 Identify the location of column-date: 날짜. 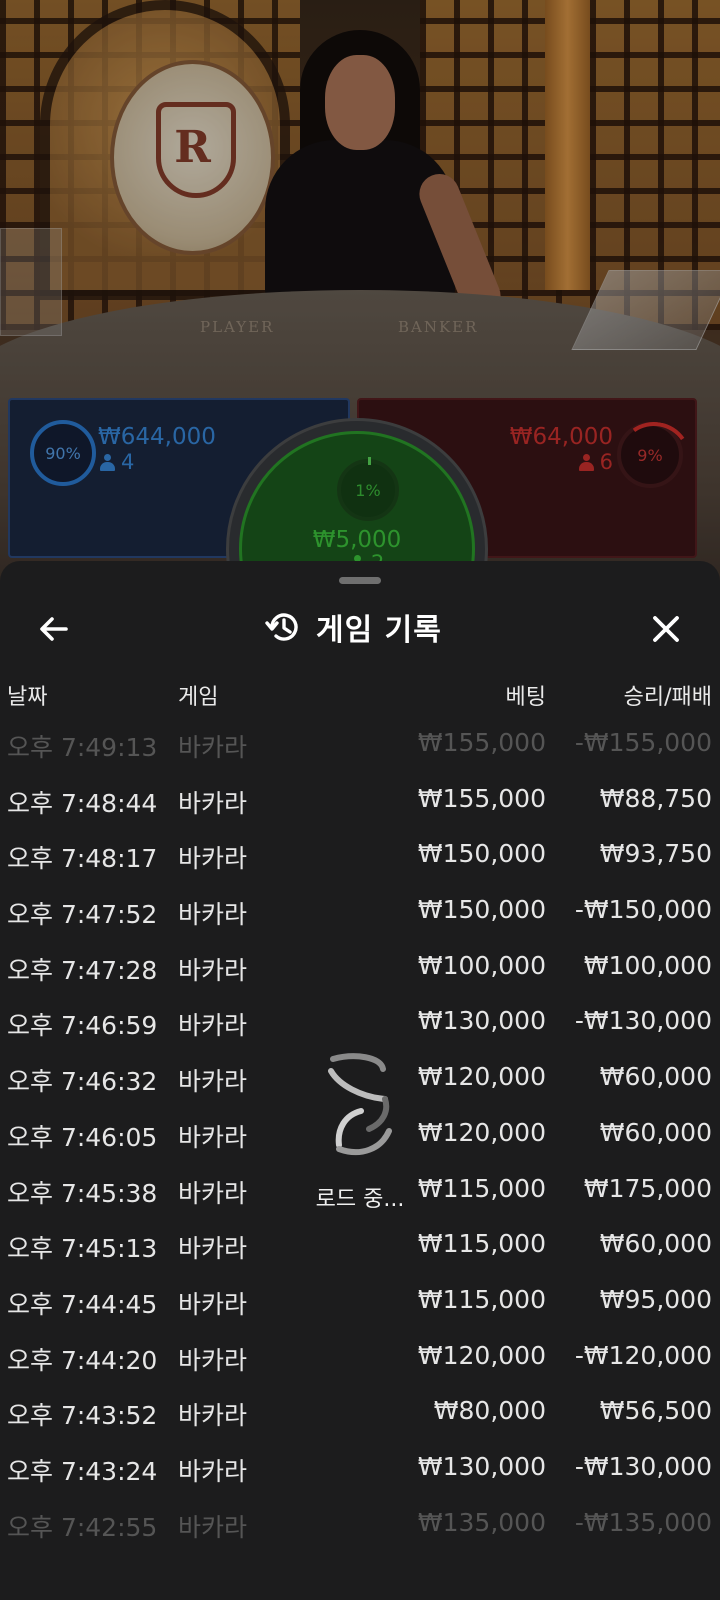
(27, 697).